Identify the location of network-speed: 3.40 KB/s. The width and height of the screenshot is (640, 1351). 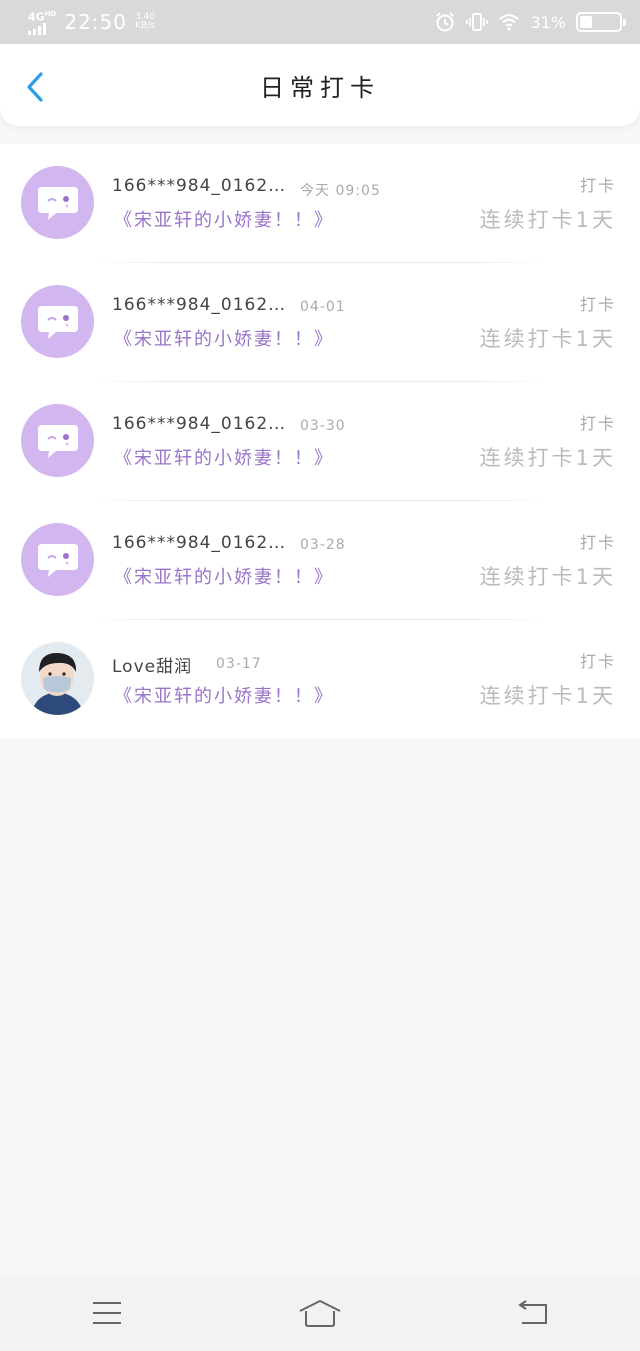
(145, 22).